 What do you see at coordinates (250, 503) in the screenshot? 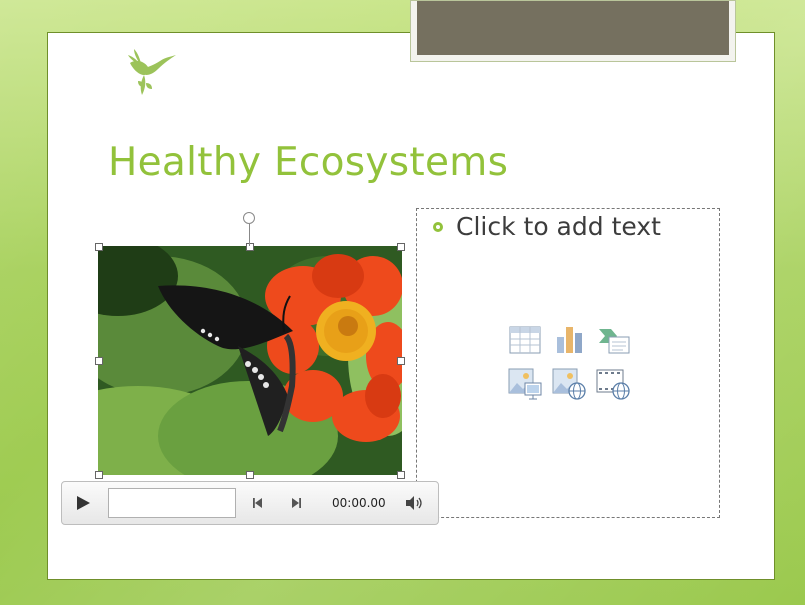
I see `media-player-controls: 00:00.00` at bounding box center [250, 503].